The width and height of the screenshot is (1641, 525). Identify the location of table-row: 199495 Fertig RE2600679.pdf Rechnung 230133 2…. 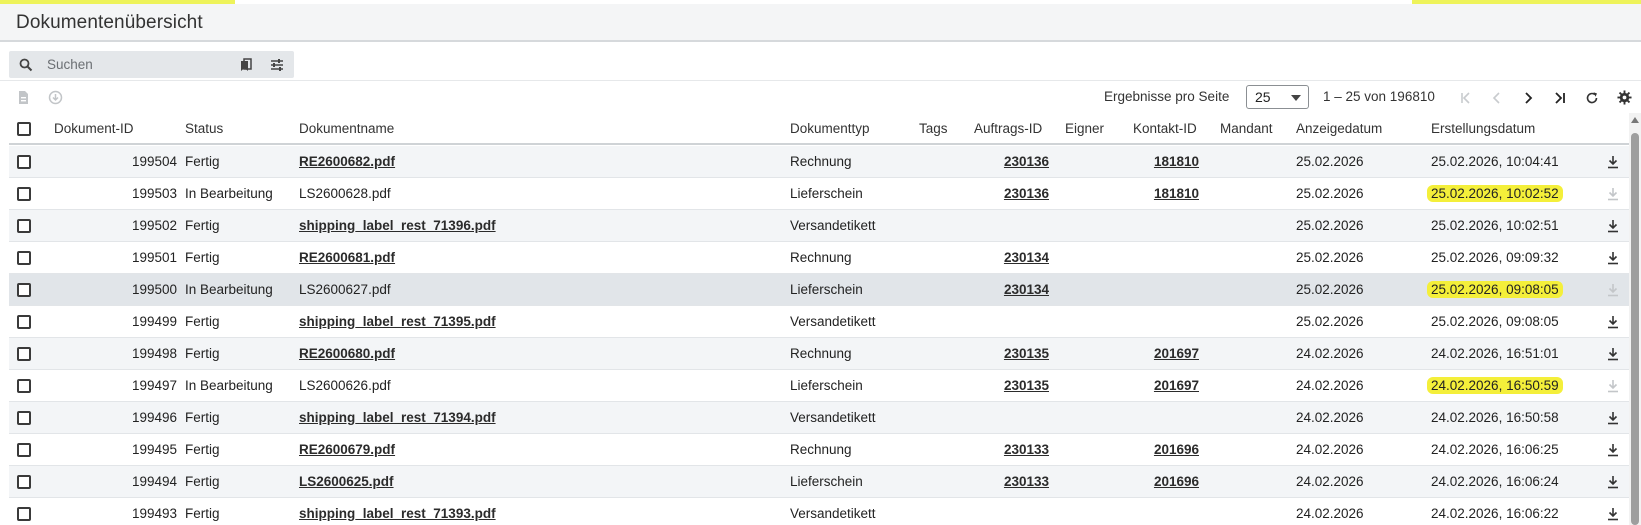
(819, 450).